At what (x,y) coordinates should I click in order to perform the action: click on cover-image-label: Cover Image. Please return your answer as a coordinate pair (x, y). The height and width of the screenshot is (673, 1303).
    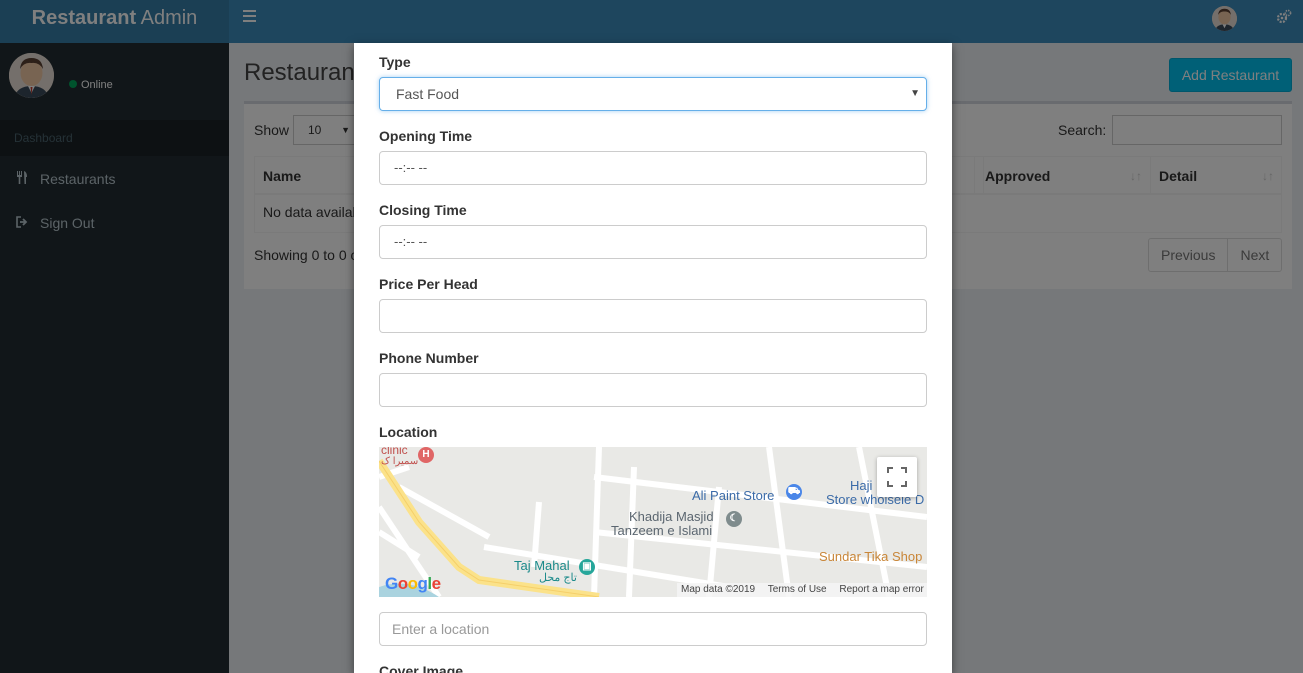
    Looking at the image, I should click on (421, 668).